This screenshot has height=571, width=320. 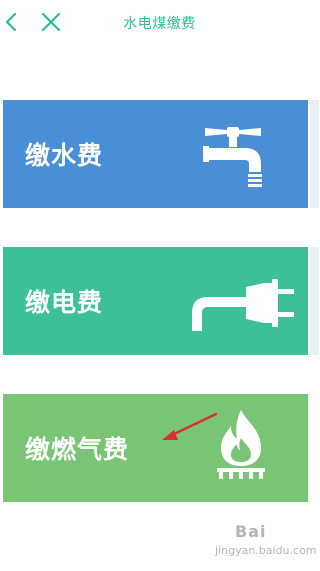 I want to click on header: 水电煤缴费, so click(x=159, y=23).